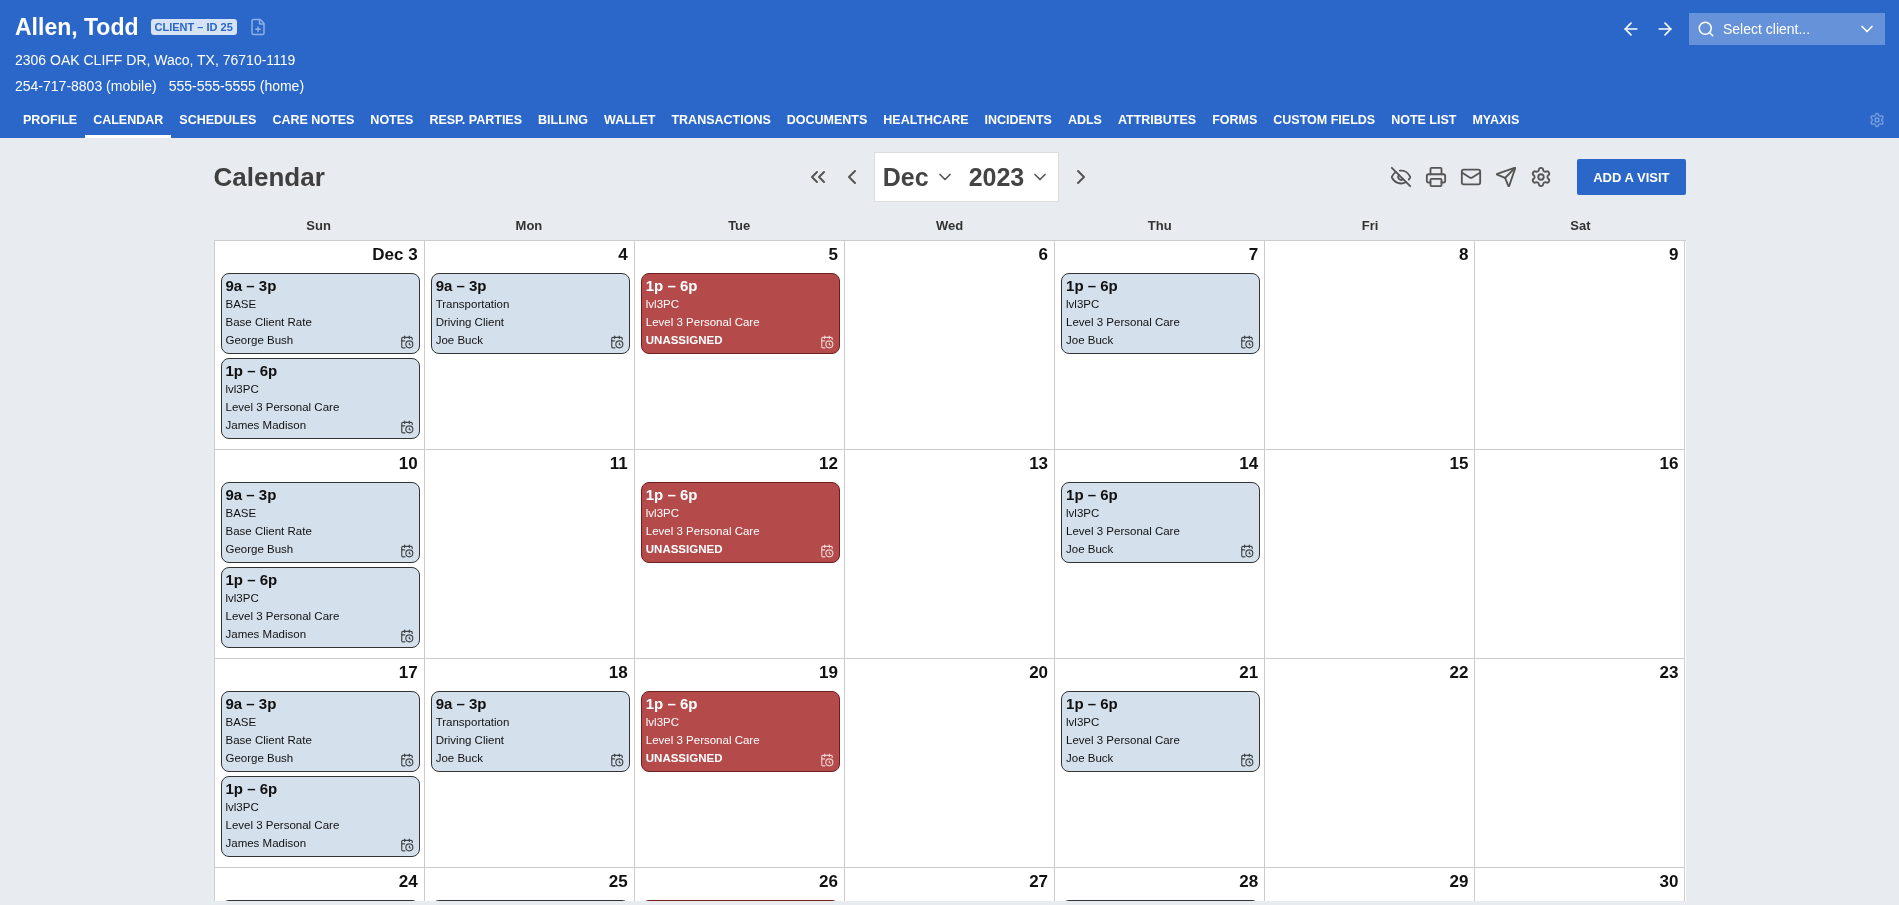  What do you see at coordinates (672, 704) in the screenshot?
I see `visit-time: 1p – 6p` at bounding box center [672, 704].